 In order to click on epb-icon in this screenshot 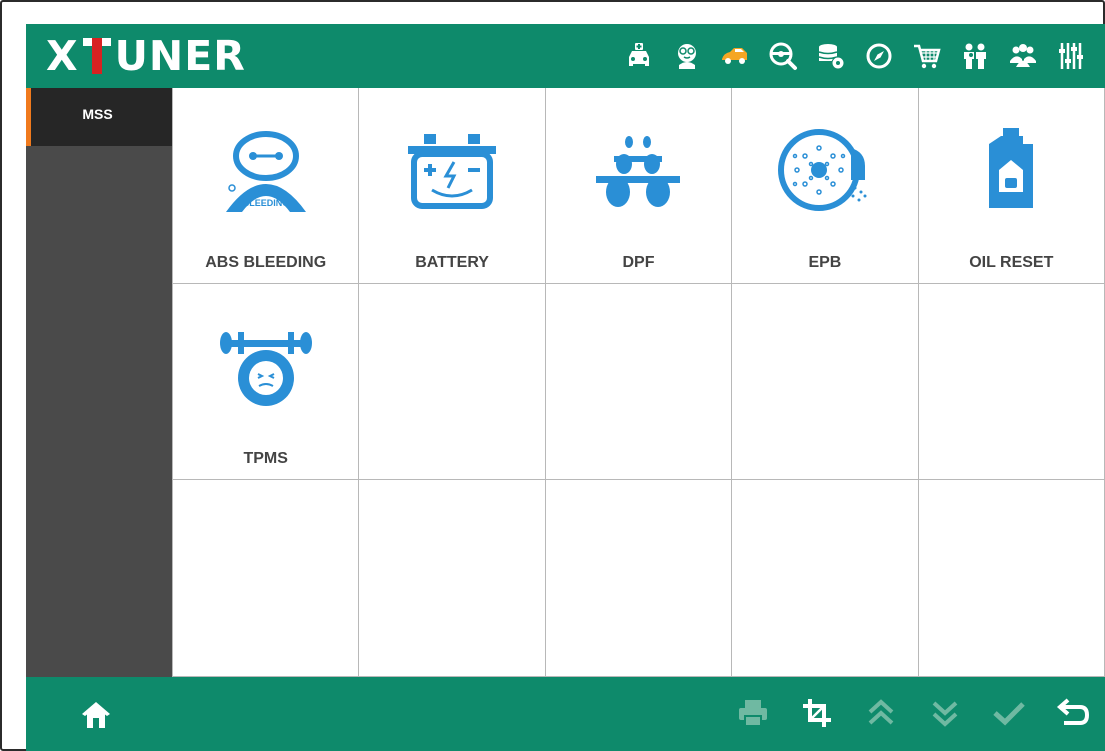, I will do `click(825, 171)`.